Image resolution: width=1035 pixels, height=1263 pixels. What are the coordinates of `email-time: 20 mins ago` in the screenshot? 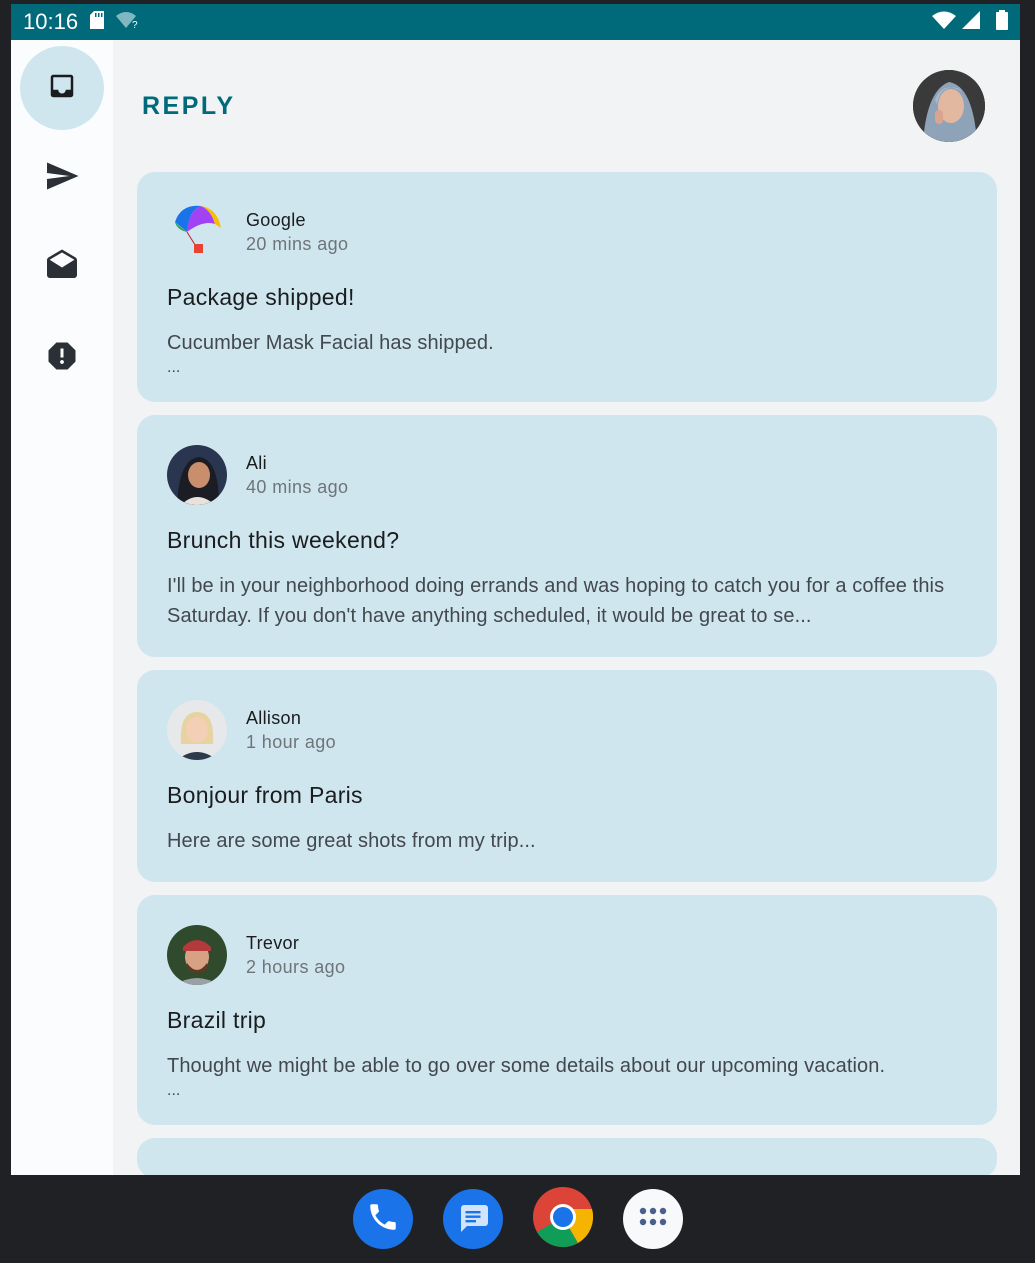 It's located at (297, 243).